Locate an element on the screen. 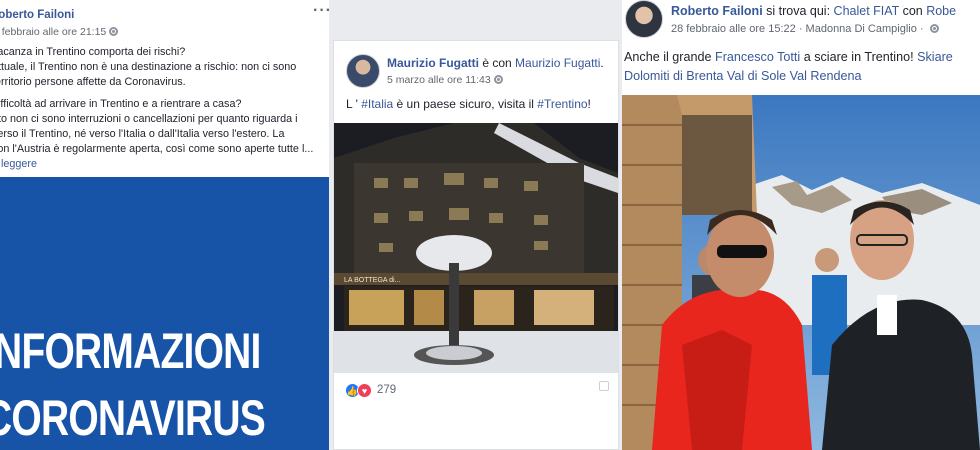 The image size is (980, 450). with-text: è con is located at coordinates (497, 63).